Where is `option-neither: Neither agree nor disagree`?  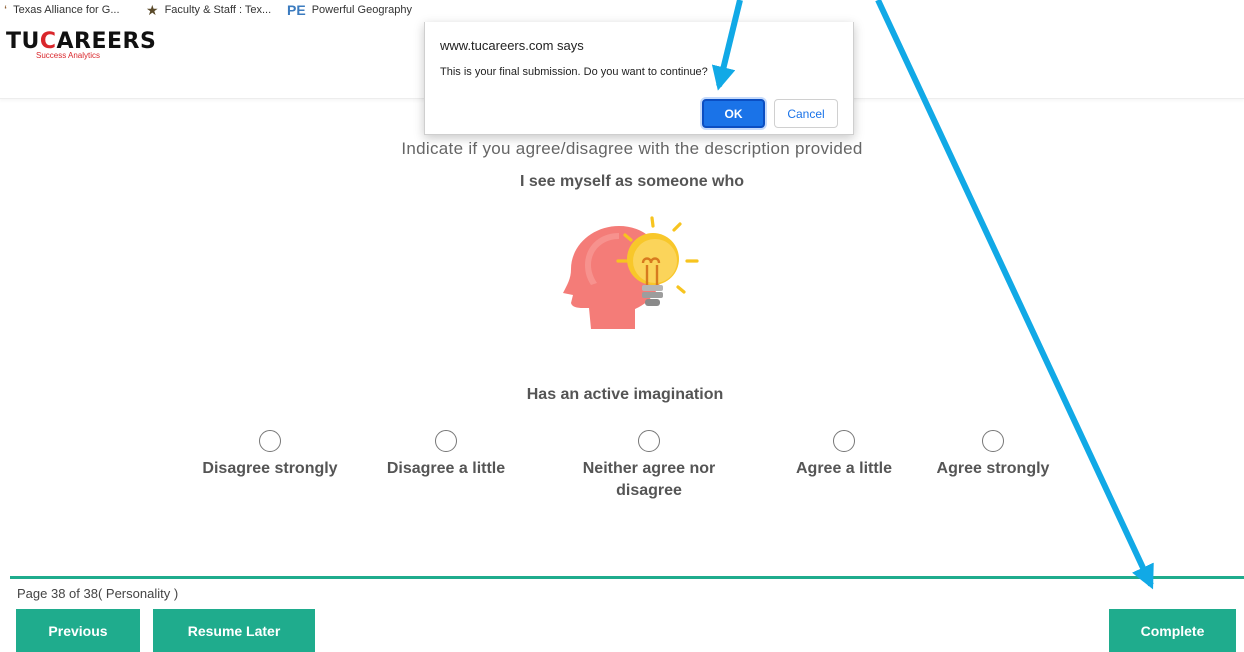
option-neither: Neither agree nor disagree is located at coordinates (649, 466).